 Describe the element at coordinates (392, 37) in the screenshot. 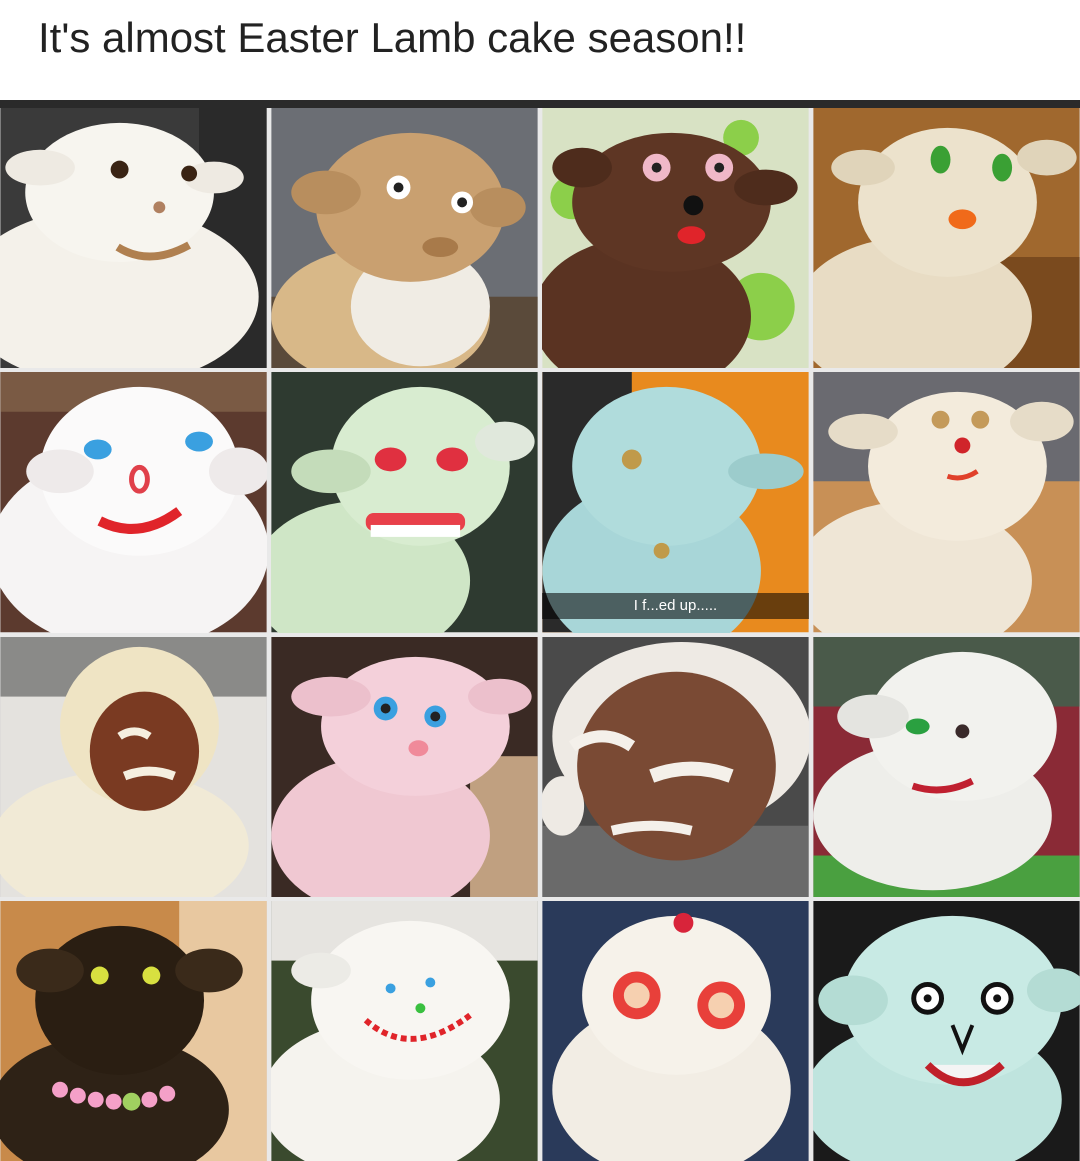

I see `post-caption: It's almost Easter Lamb cake season!!` at that location.